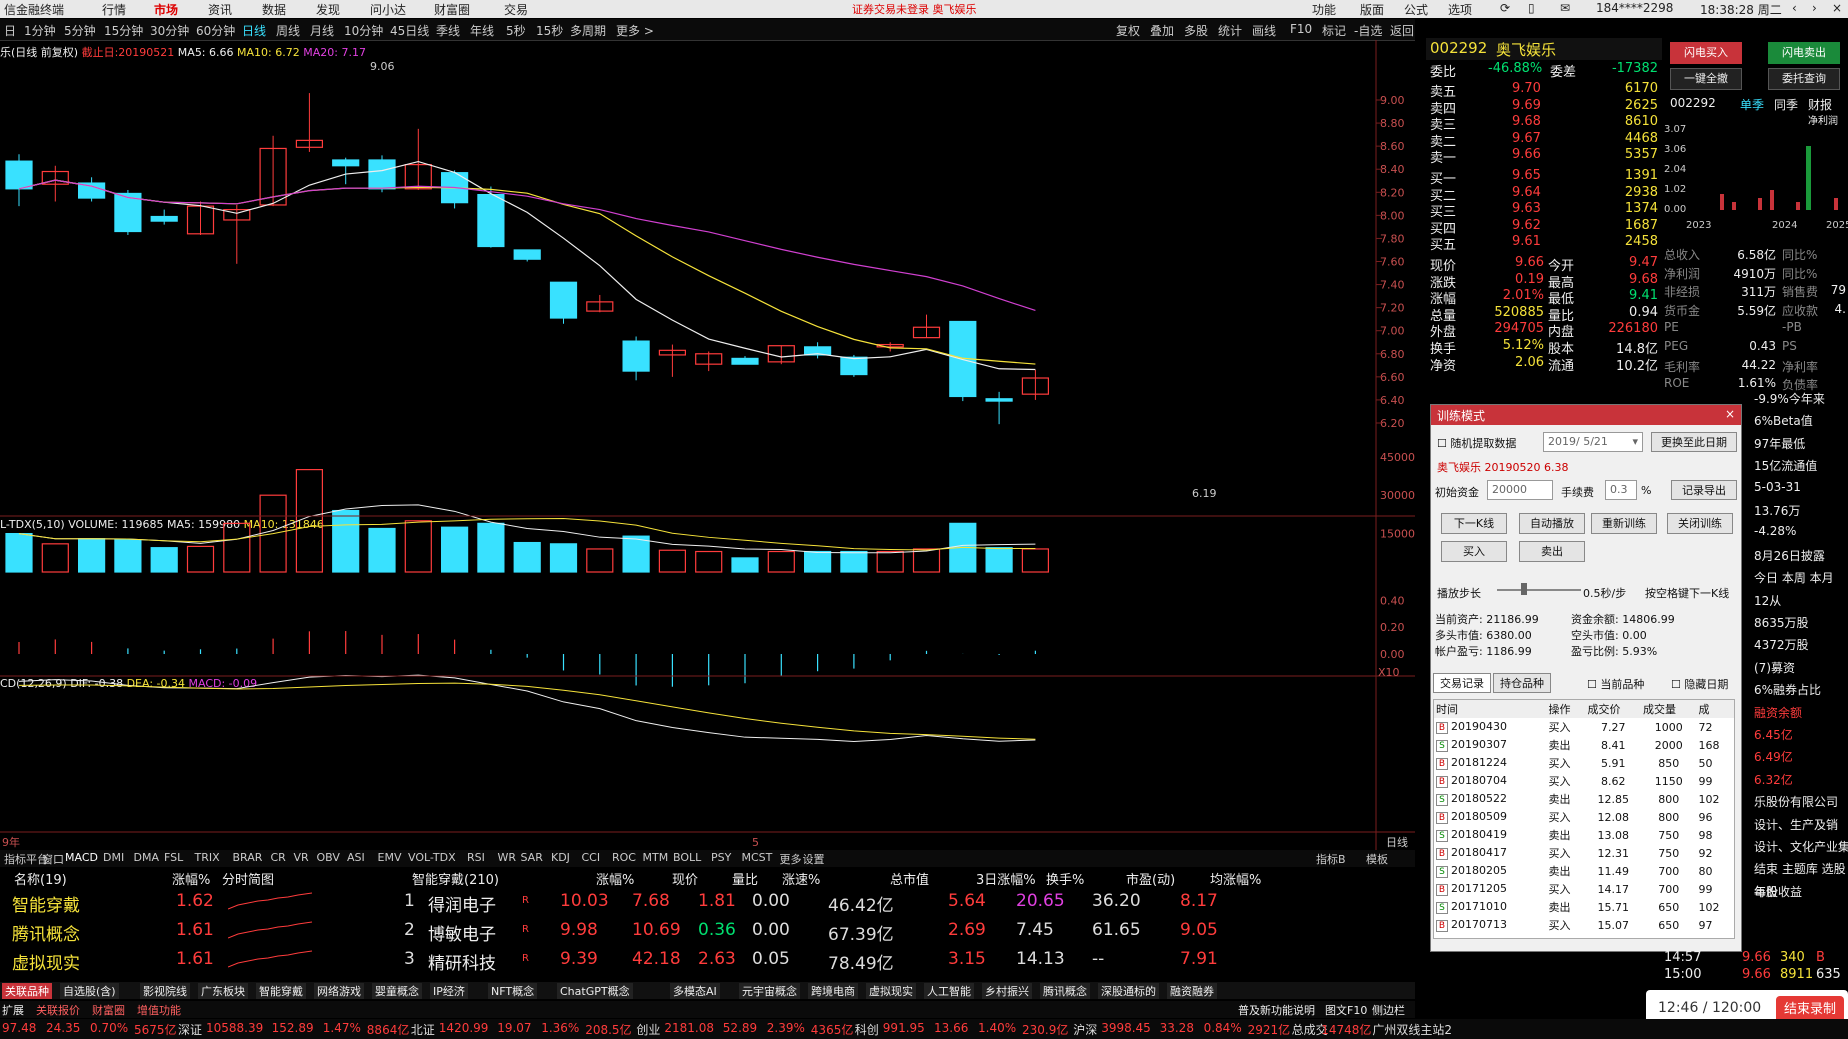 The width and height of the screenshot is (1848, 1039). I want to click on random-checkbox: ☐ 随机提取数据, so click(1476, 443).